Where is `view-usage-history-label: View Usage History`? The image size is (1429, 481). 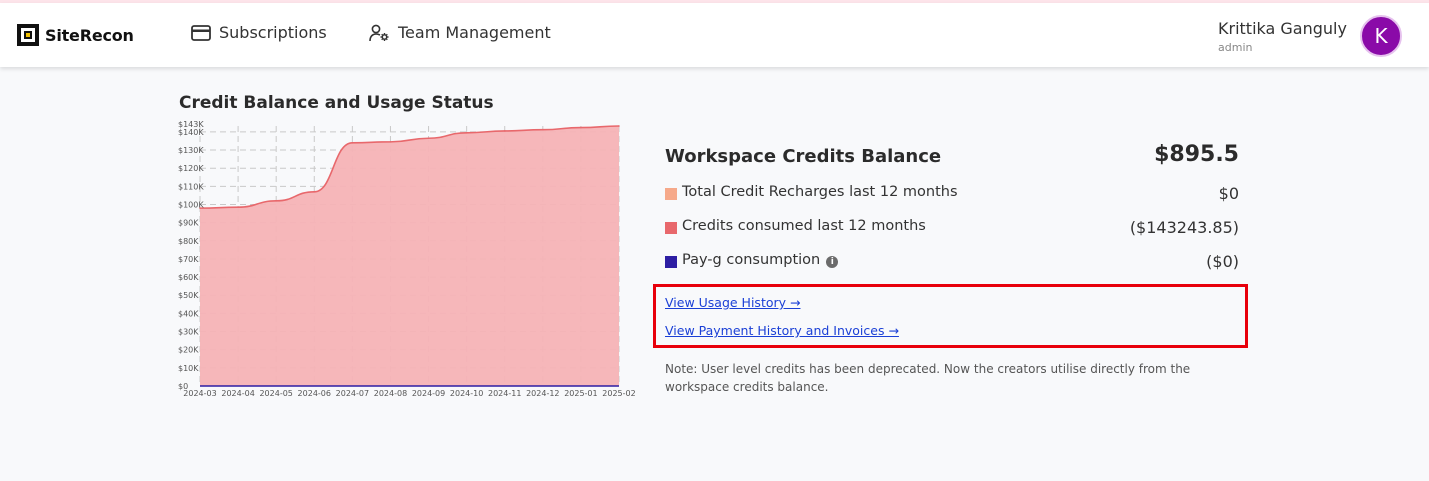
view-usage-history-label: View Usage History is located at coordinates (726, 302).